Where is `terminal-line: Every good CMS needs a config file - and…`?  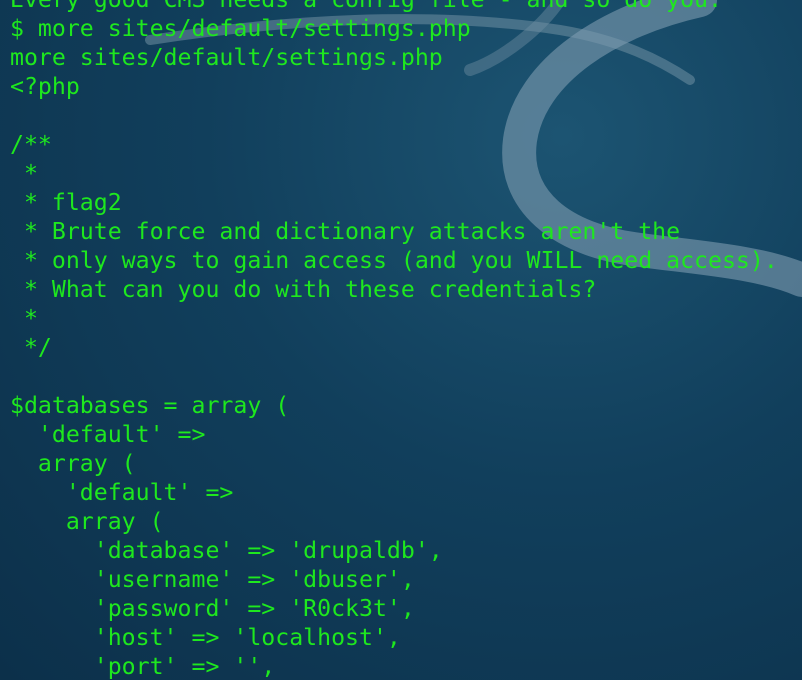 terminal-line: Every good CMS needs a config file - and… is located at coordinates (394, 7).